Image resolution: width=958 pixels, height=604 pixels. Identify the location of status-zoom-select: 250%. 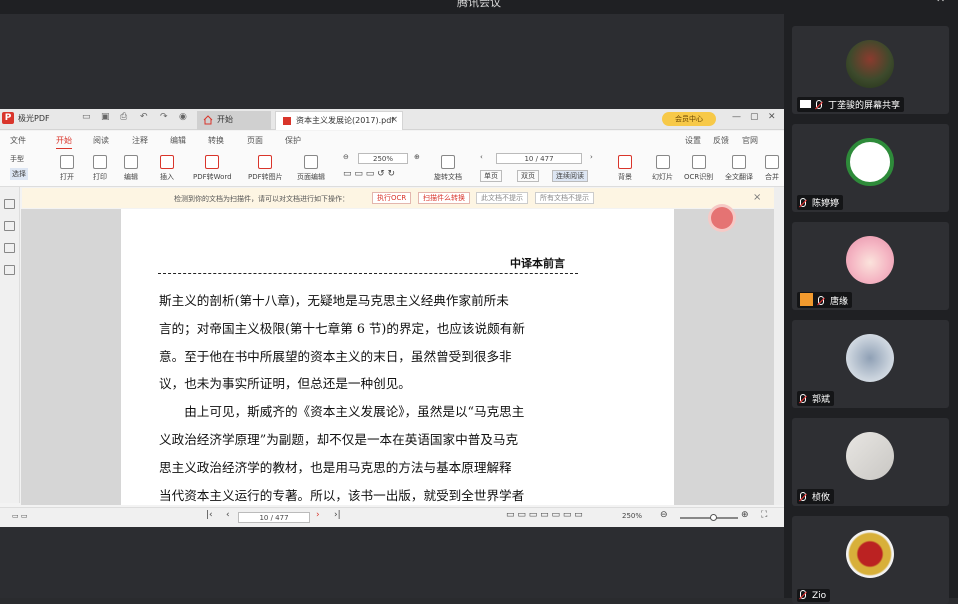
(632, 516).